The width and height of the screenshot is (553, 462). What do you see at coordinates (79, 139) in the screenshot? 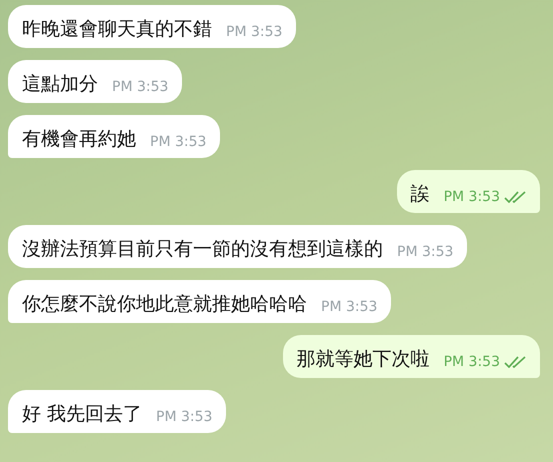
I see `message-text: 有機會再約她` at bounding box center [79, 139].